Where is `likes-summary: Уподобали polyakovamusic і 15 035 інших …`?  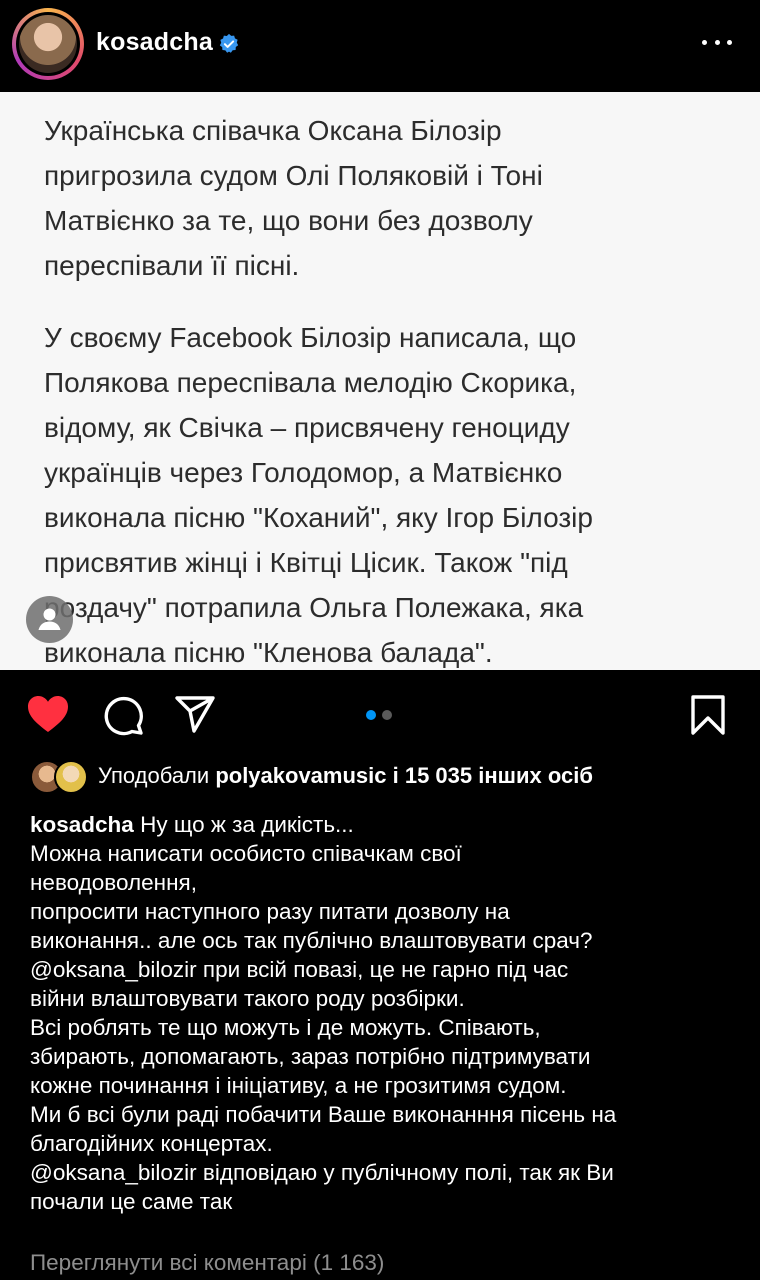 likes-summary: Уподобали polyakovamusic і 15 035 інших … is located at coordinates (390, 777).